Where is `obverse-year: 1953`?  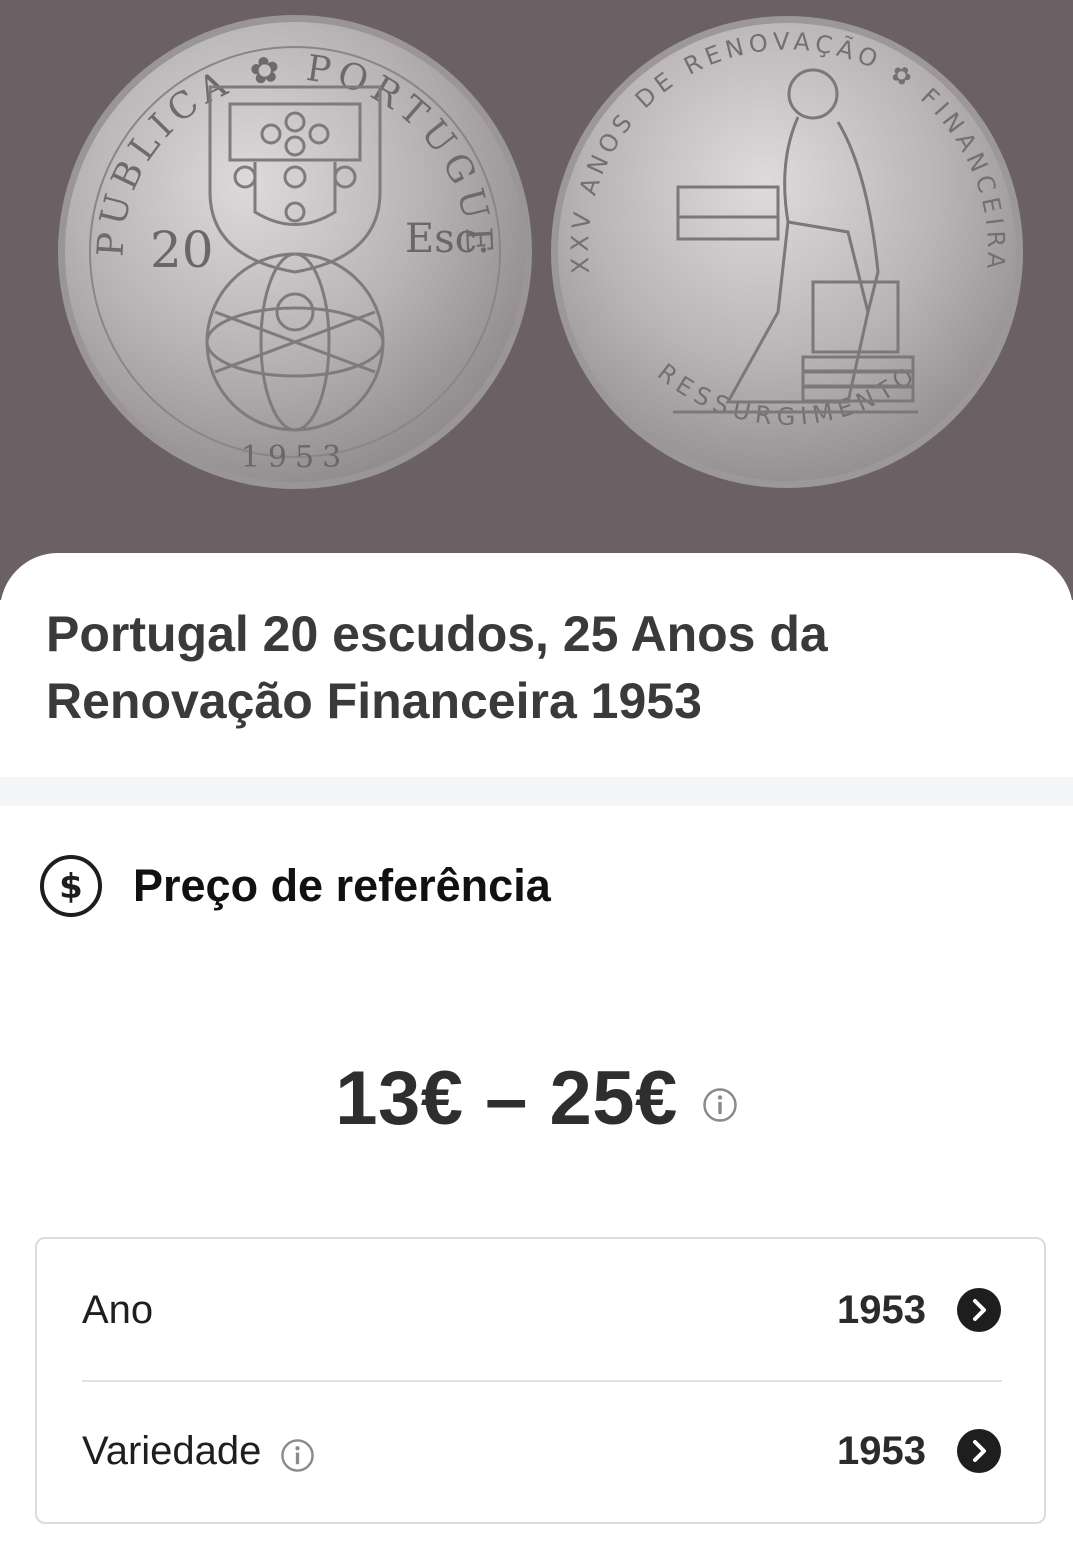 obverse-year: 1953 is located at coordinates (295, 457).